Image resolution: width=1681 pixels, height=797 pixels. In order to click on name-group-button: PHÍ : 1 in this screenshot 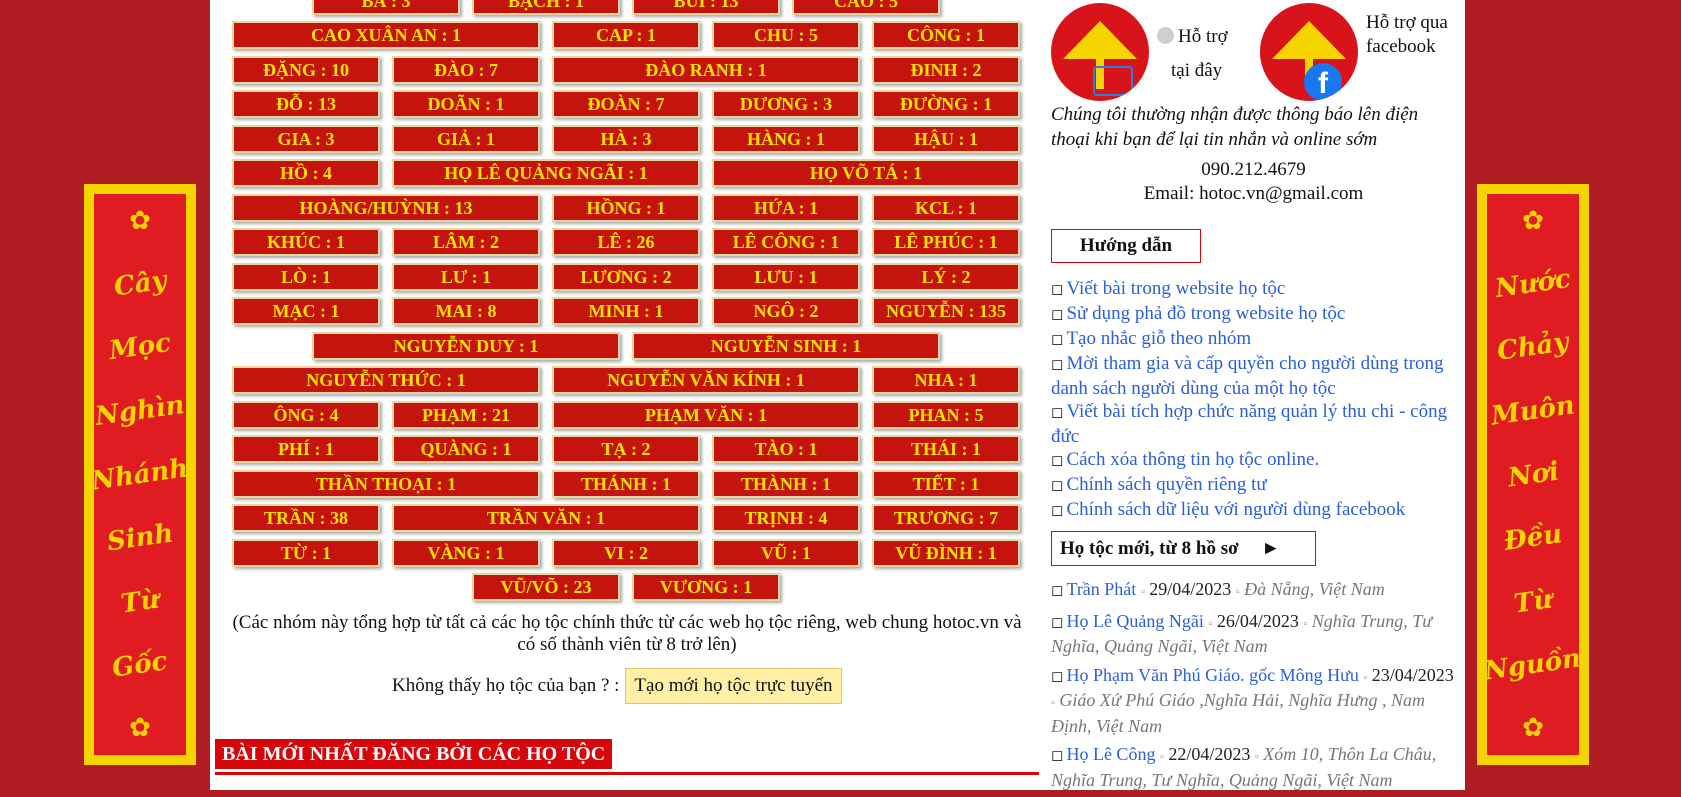, I will do `click(306, 449)`.